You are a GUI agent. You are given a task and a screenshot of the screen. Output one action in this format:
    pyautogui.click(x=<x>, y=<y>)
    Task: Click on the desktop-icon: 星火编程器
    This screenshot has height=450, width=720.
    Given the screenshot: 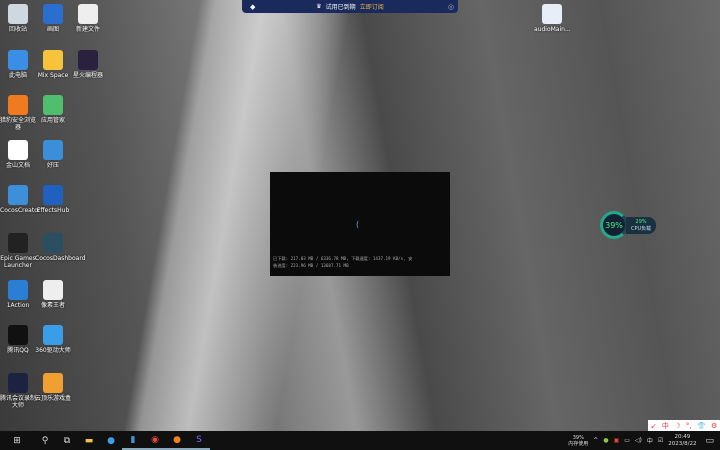 What is the action you would take?
    pyautogui.click(x=88, y=64)
    